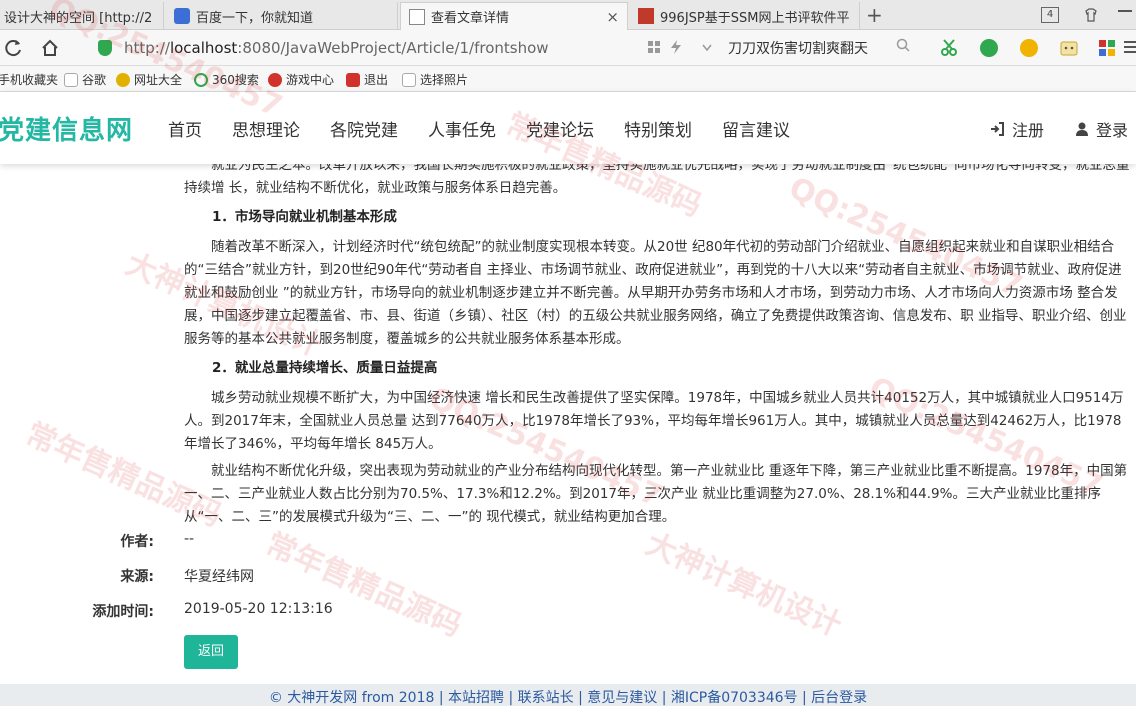 The height and width of the screenshot is (712, 1136). What do you see at coordinates (1125, 11) in the screenshot?
I see `minimize-icon` at bounding box center [1125, 11].